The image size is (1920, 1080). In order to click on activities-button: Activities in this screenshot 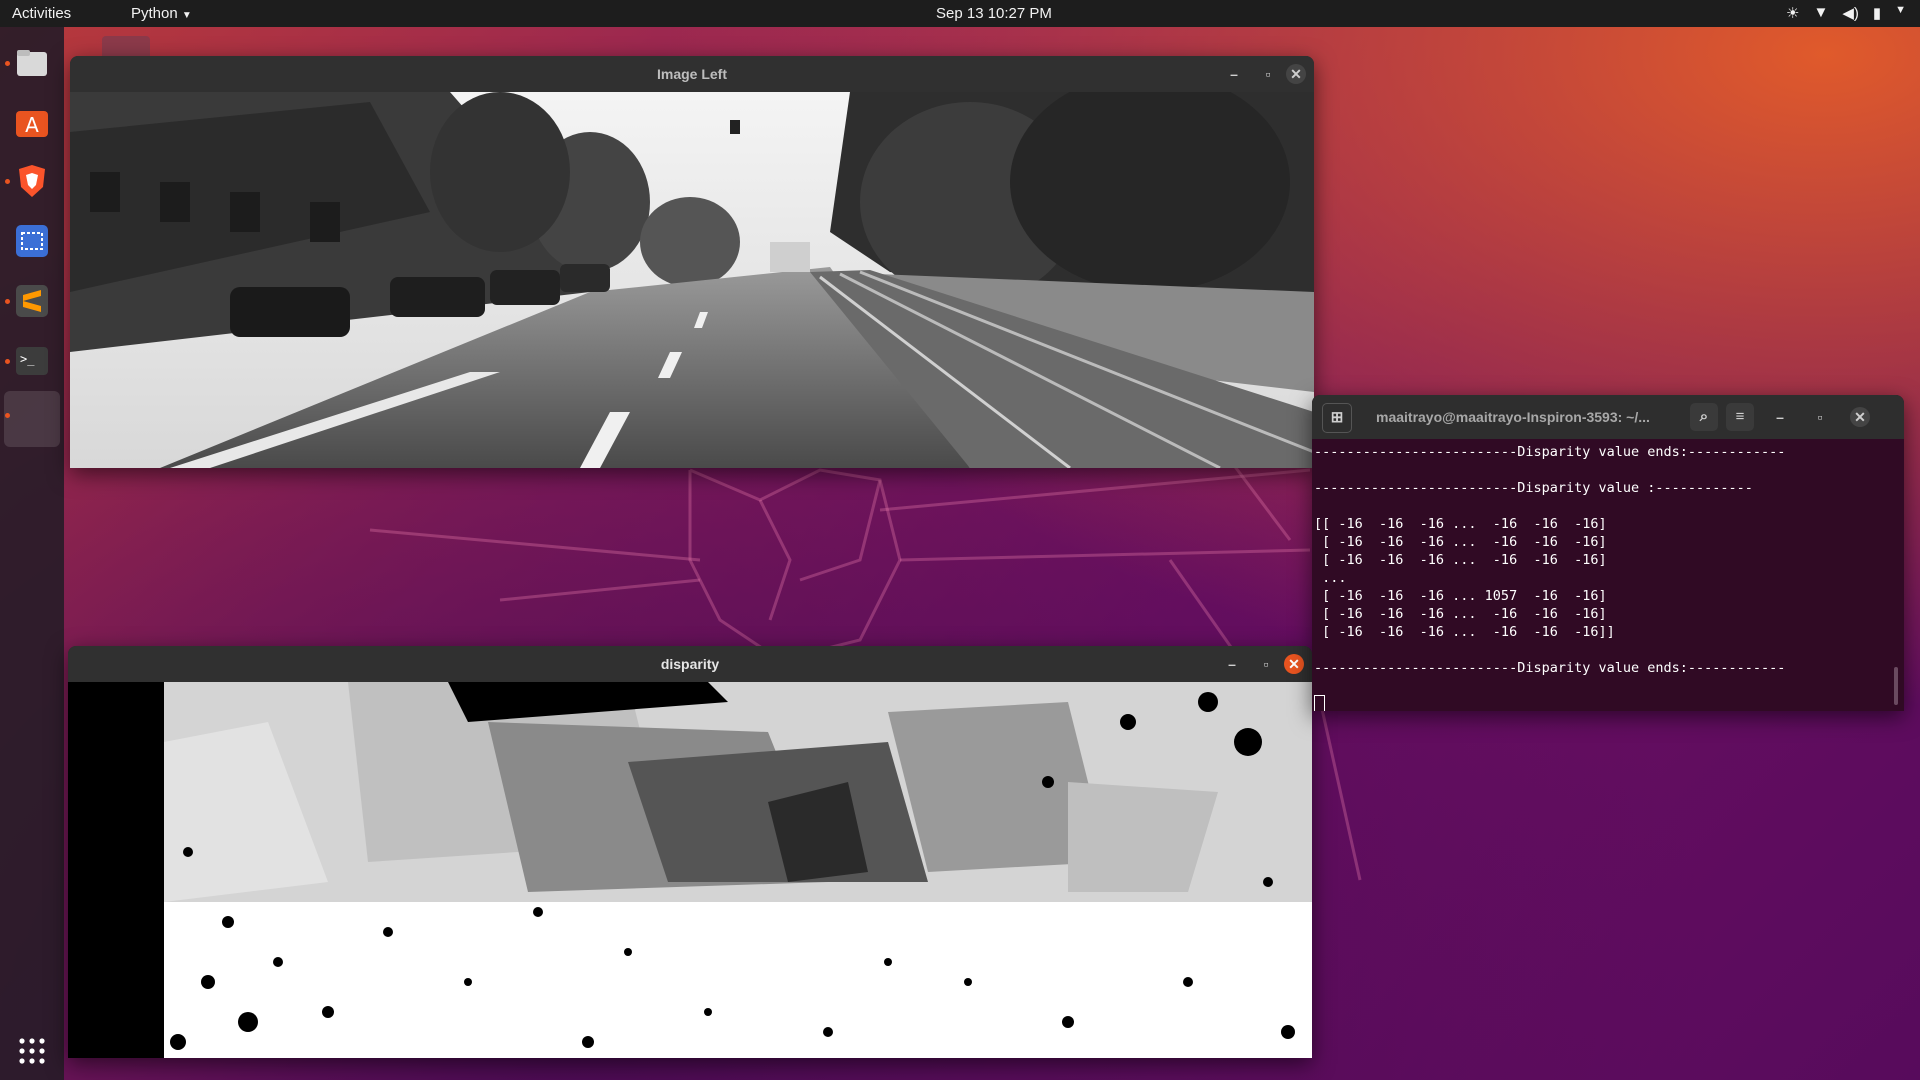, I will do `click(41, 13)`.